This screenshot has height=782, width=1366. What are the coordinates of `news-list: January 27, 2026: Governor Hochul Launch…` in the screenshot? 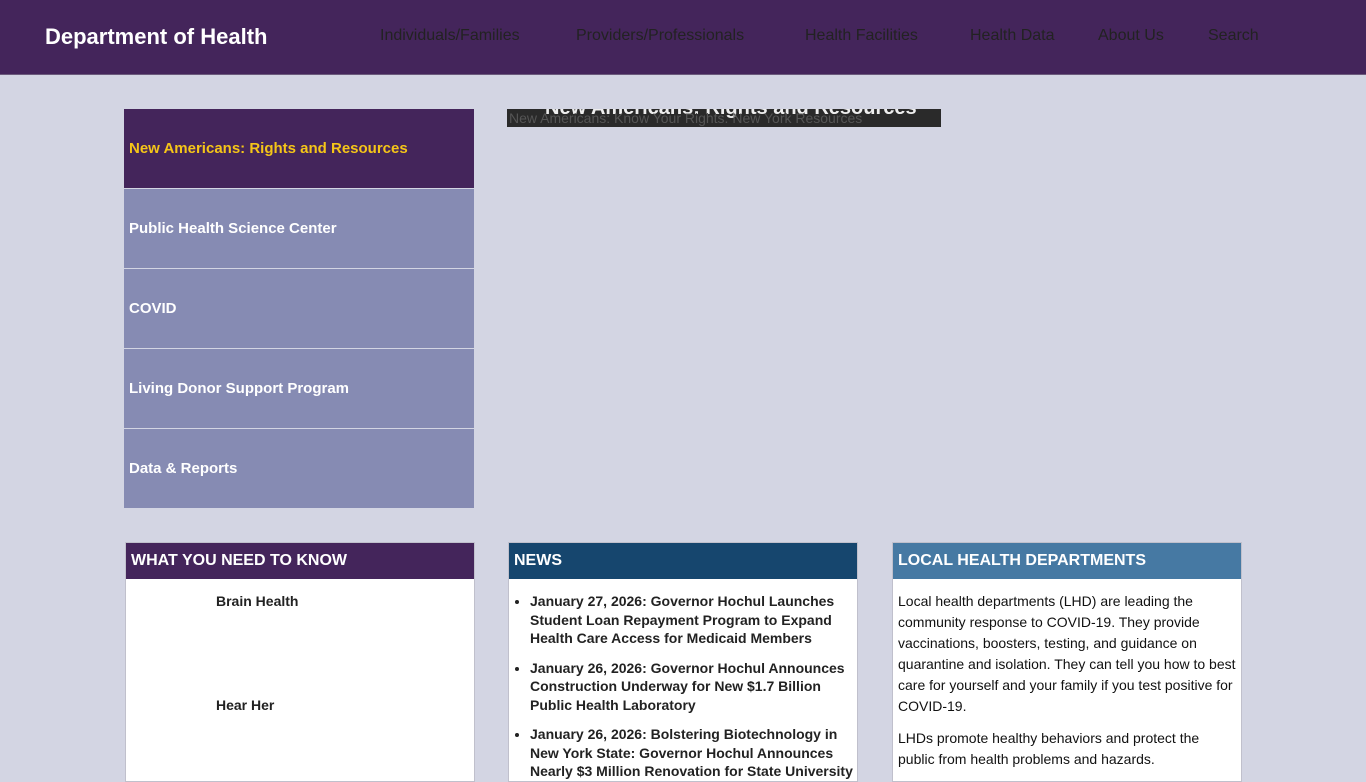 It's located at (683, 686).